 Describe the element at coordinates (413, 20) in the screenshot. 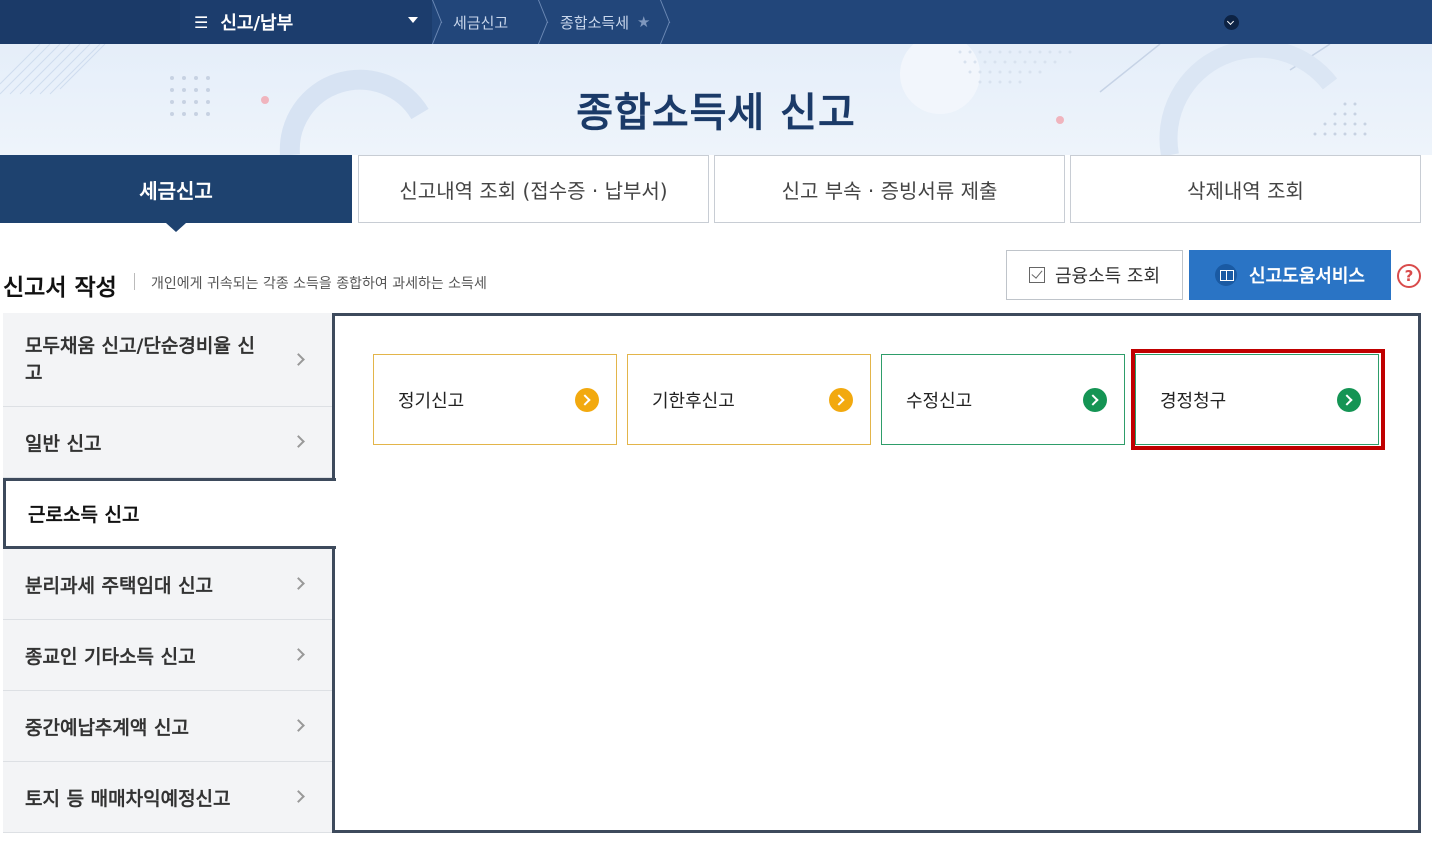

I see `caret-down-icon` at that location.